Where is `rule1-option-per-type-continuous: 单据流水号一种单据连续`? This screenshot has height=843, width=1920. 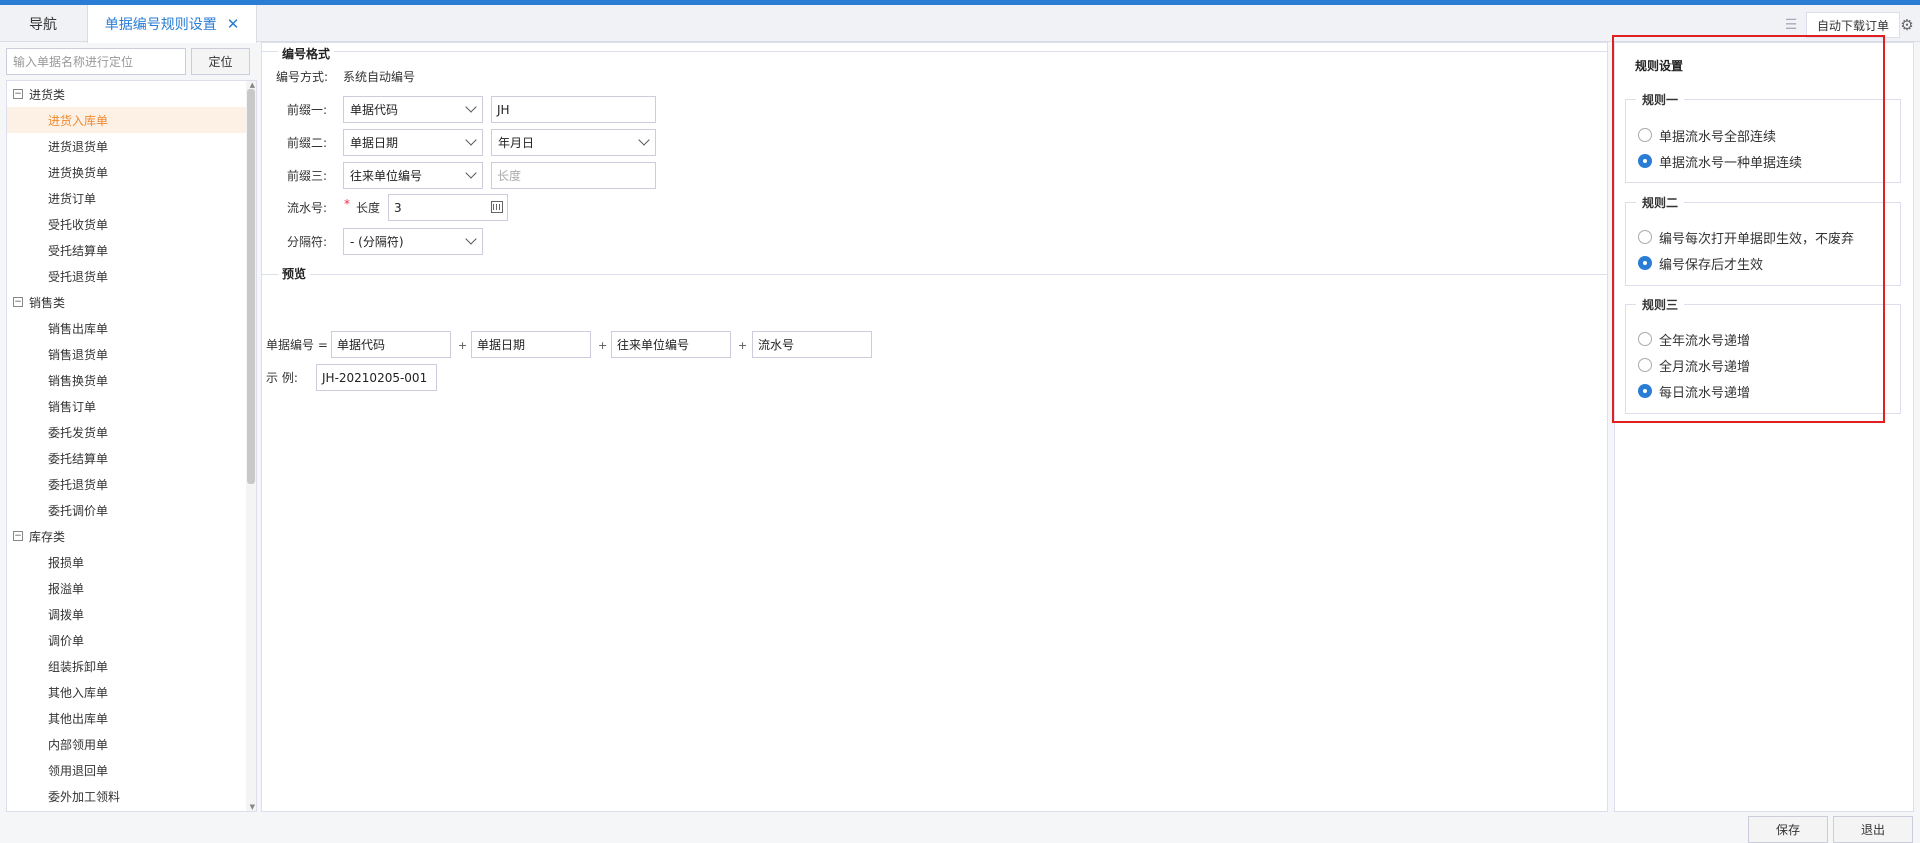 rule1-option-per-type-continuous: 单据流水号一种单据连续 is located at coordinates (1720, 161).